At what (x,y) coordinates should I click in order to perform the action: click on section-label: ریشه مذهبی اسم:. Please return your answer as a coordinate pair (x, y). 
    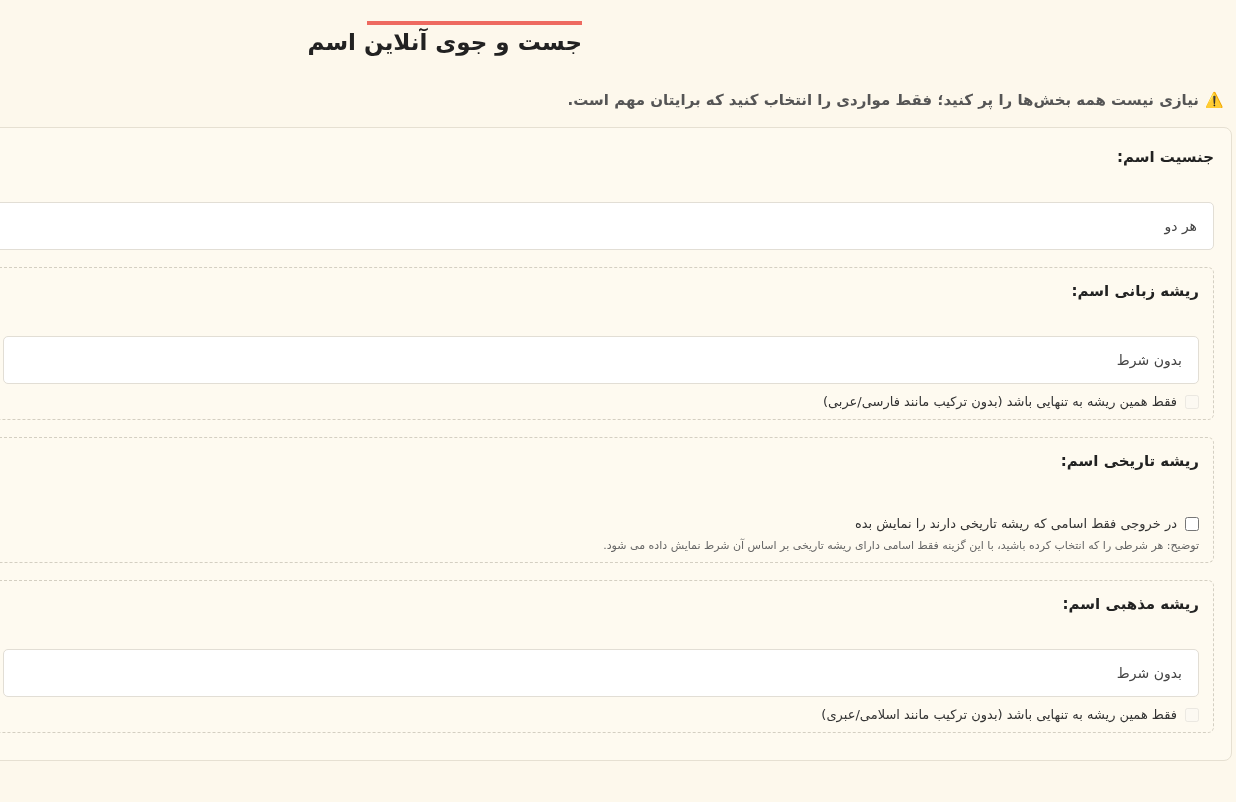
    Looking at the image, I should click on (1130, 604).